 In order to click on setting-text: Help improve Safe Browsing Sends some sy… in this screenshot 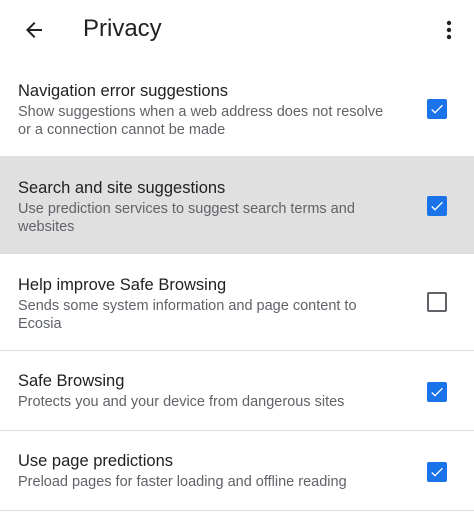, I will do `click(208, 304)`.